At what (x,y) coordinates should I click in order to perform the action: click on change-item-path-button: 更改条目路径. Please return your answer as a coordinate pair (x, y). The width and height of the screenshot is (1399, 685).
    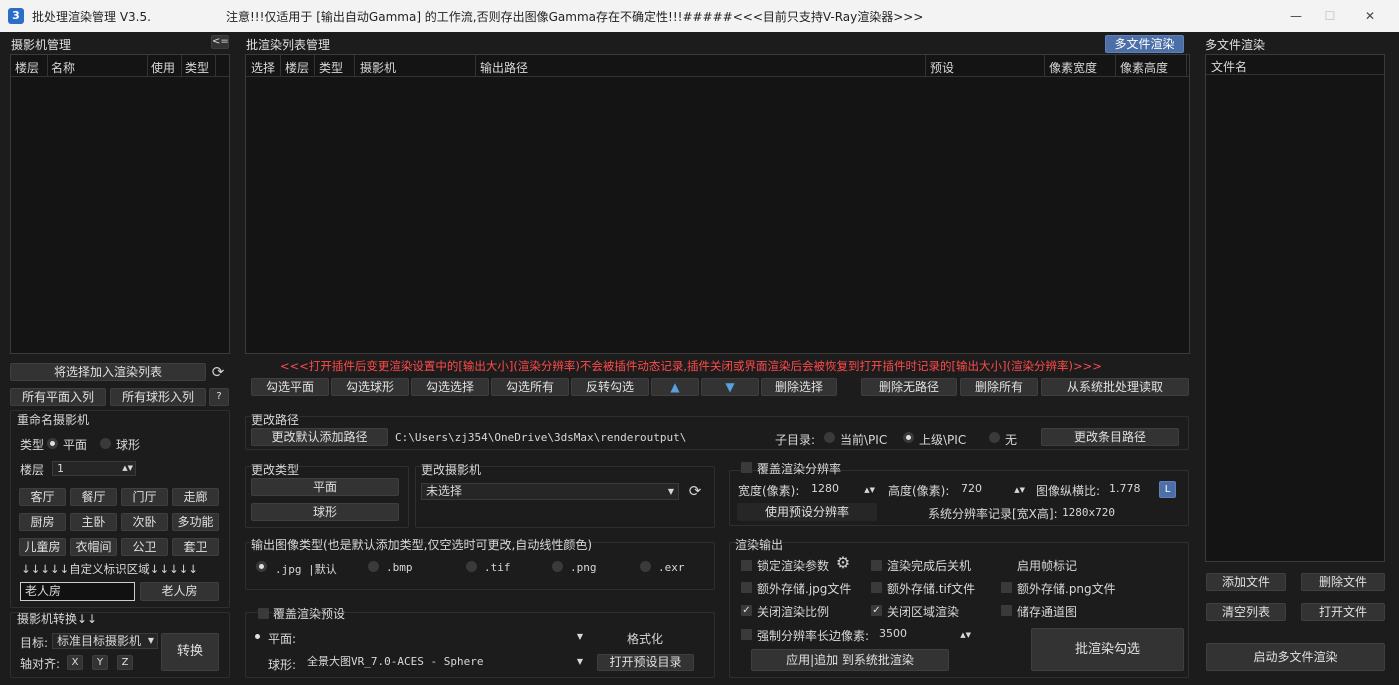
    Looking at the image, I should click on (1110, 437).